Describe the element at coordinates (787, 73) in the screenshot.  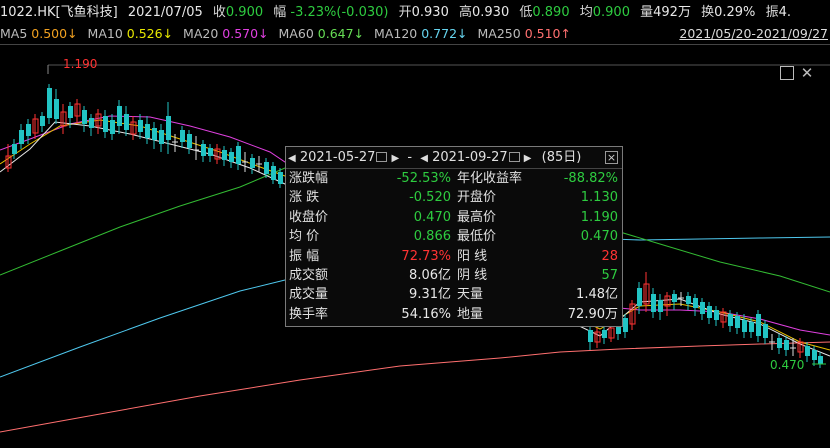
I see `restore-window-button` at that location.